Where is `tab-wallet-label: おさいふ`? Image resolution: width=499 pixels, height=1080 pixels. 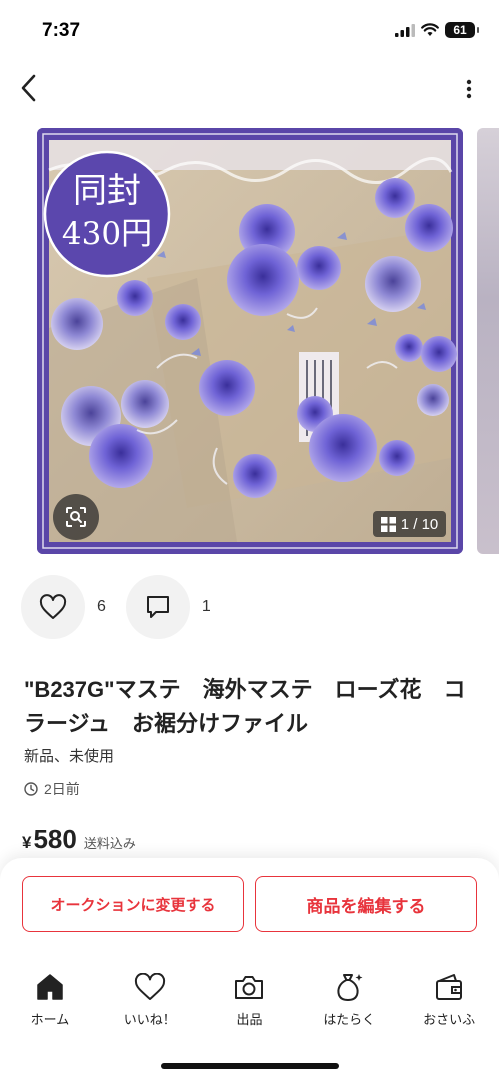 tab-wallet-label: おさいふ is located at coordinates (449, 1019).